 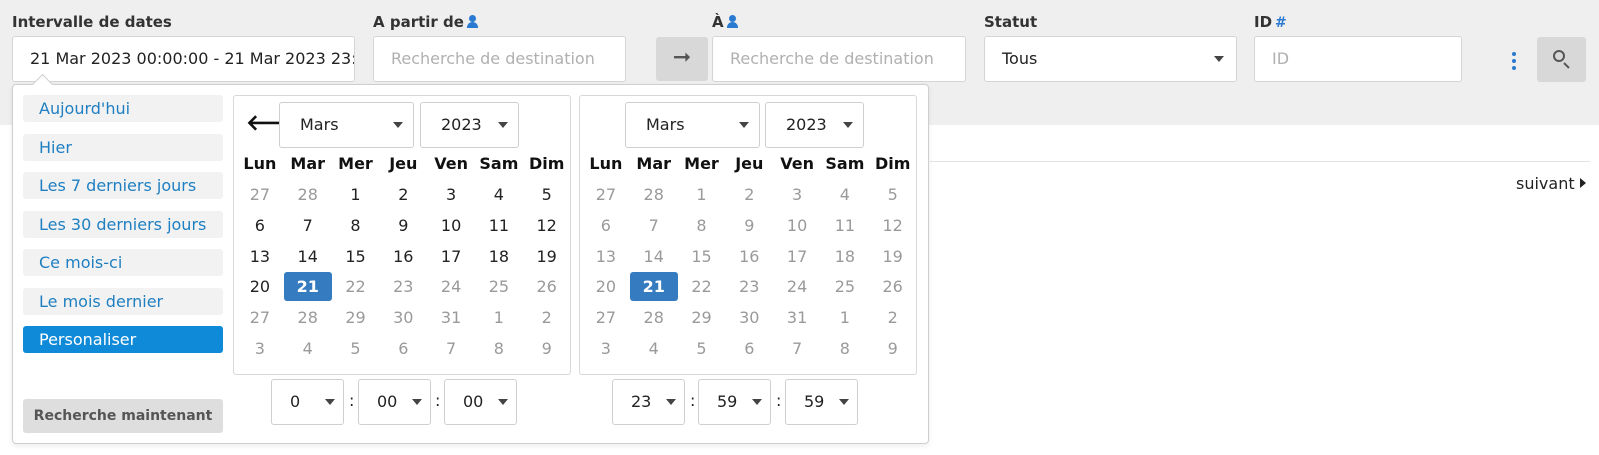 I want to click on end-minute-select: 59, so click(x=734, y=402).